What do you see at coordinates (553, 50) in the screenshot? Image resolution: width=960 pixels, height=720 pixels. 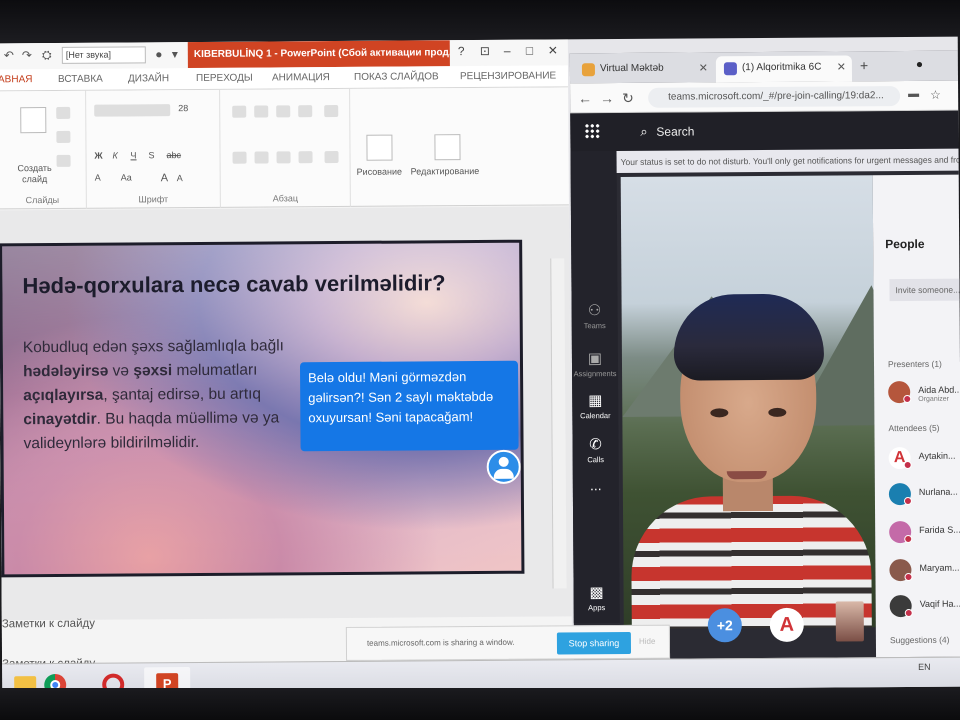 I see `close-button: ✕` at bounding box center [553, 50].